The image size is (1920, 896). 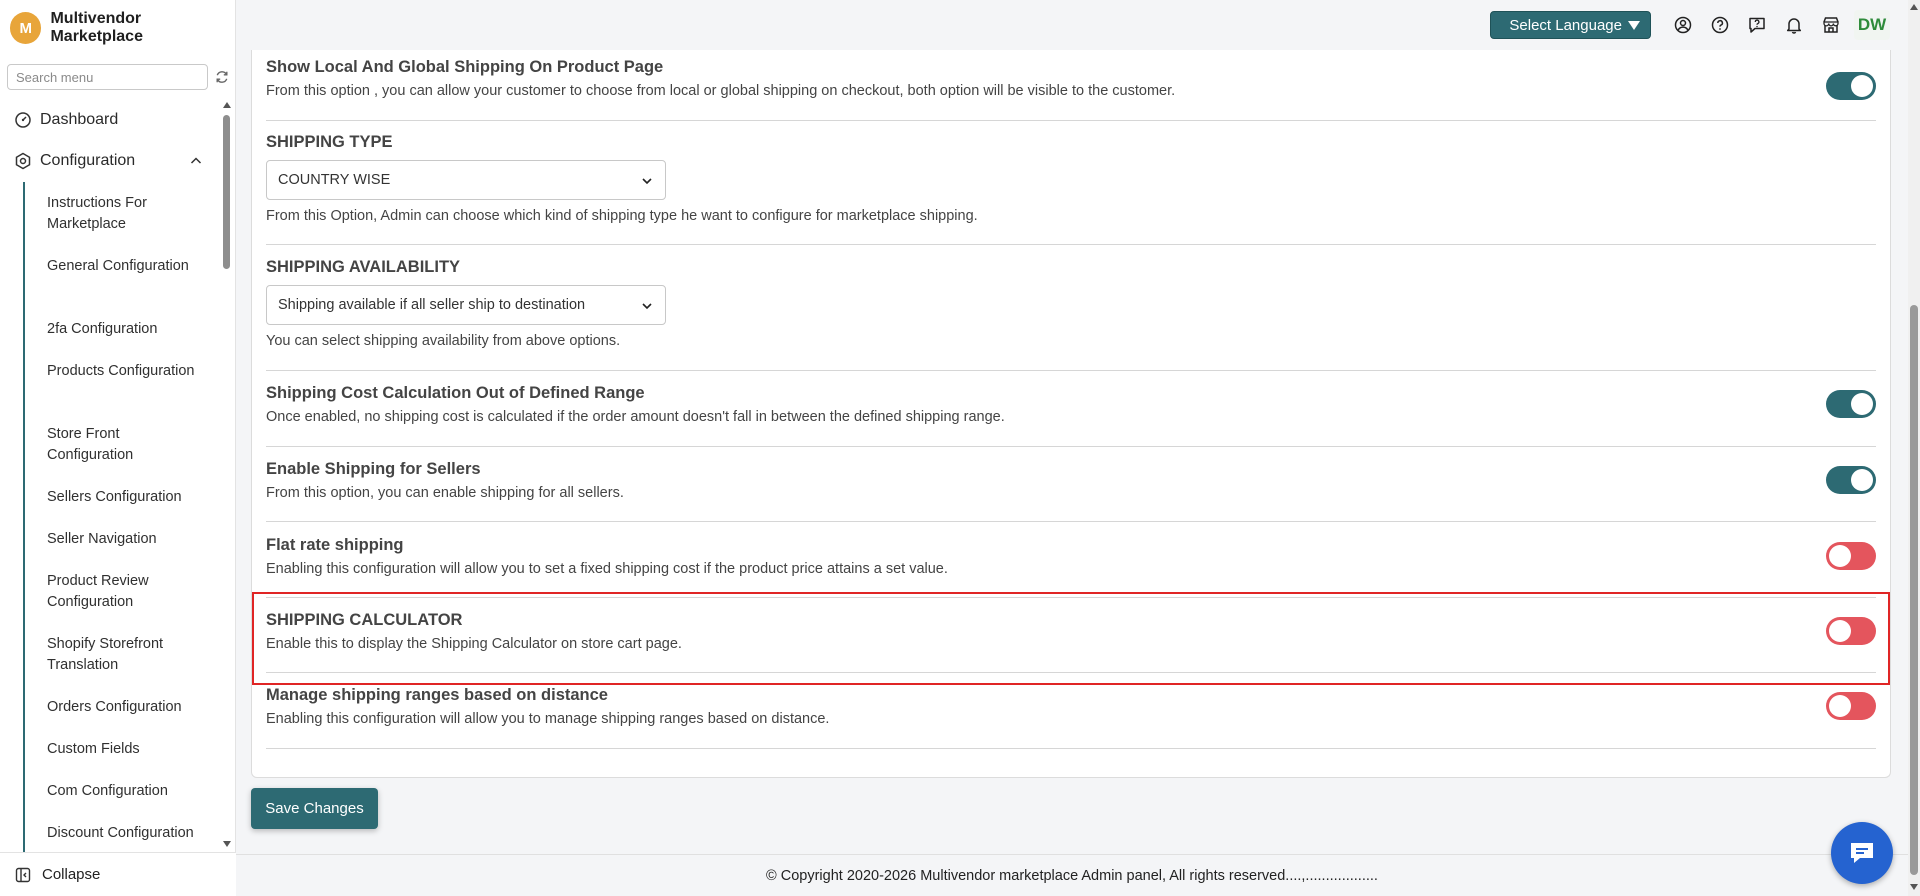 I want to click on distance-ranges-toggle, so click(x=1851, y=706).